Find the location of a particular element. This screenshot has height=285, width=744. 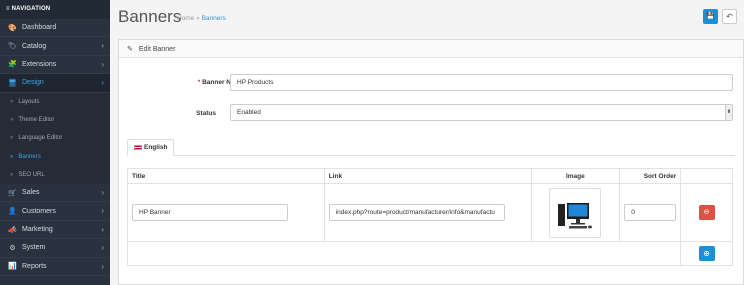

sidebar-item-label: Design is located at coordinates (33, 83).